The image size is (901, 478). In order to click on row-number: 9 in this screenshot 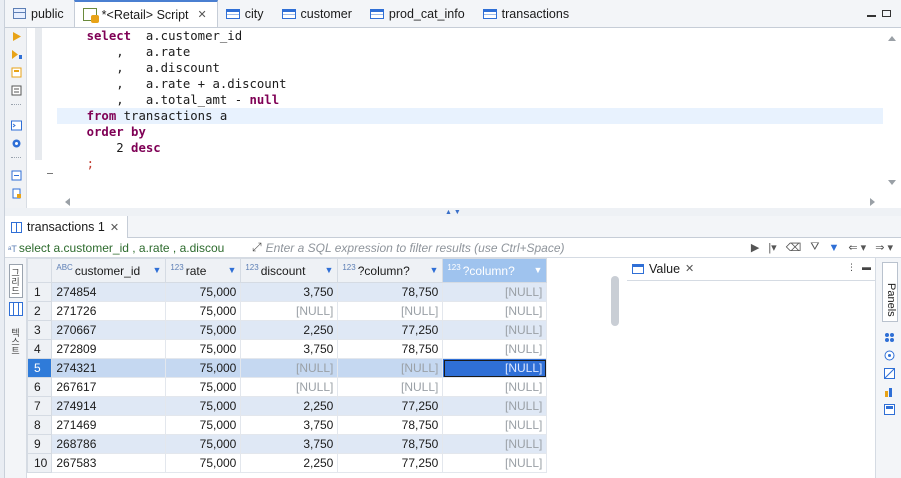, I will do `click(39, 444)`.